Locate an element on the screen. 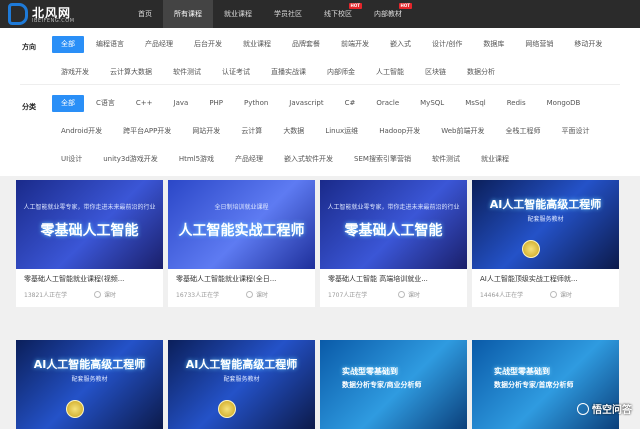  divider is located at coordinates (320, 84).